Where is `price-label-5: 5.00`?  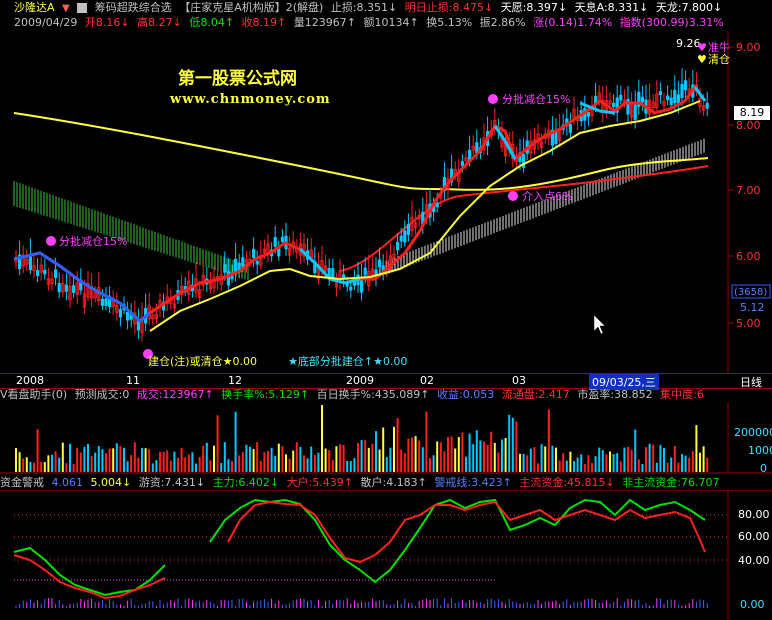 price-label-5: 5.00 is located at coordinates (748, 323).